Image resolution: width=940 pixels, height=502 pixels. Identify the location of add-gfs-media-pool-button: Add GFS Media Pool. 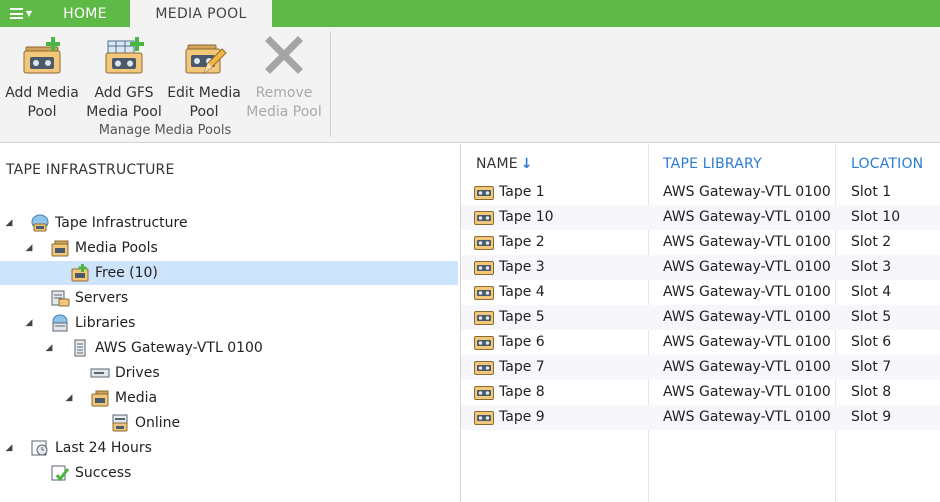
(124, 77).